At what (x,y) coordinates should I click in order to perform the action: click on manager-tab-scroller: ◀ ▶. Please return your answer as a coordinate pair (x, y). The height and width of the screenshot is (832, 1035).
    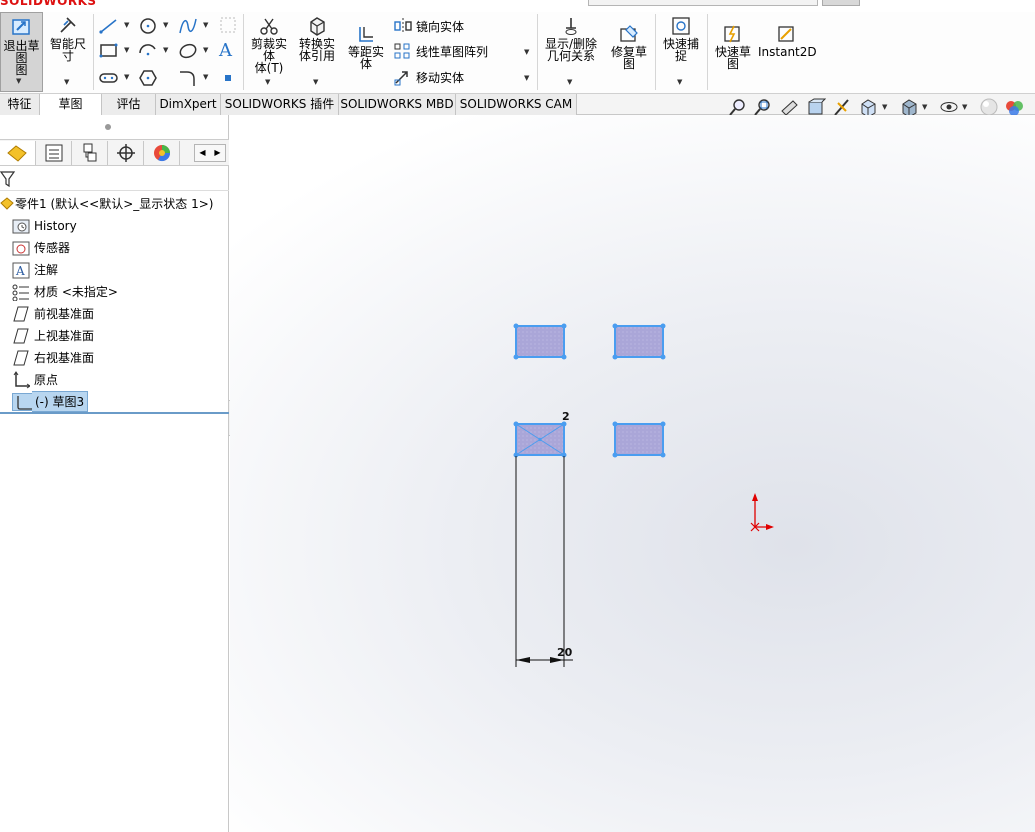
    Looking at the image, I should click on (210, 153).